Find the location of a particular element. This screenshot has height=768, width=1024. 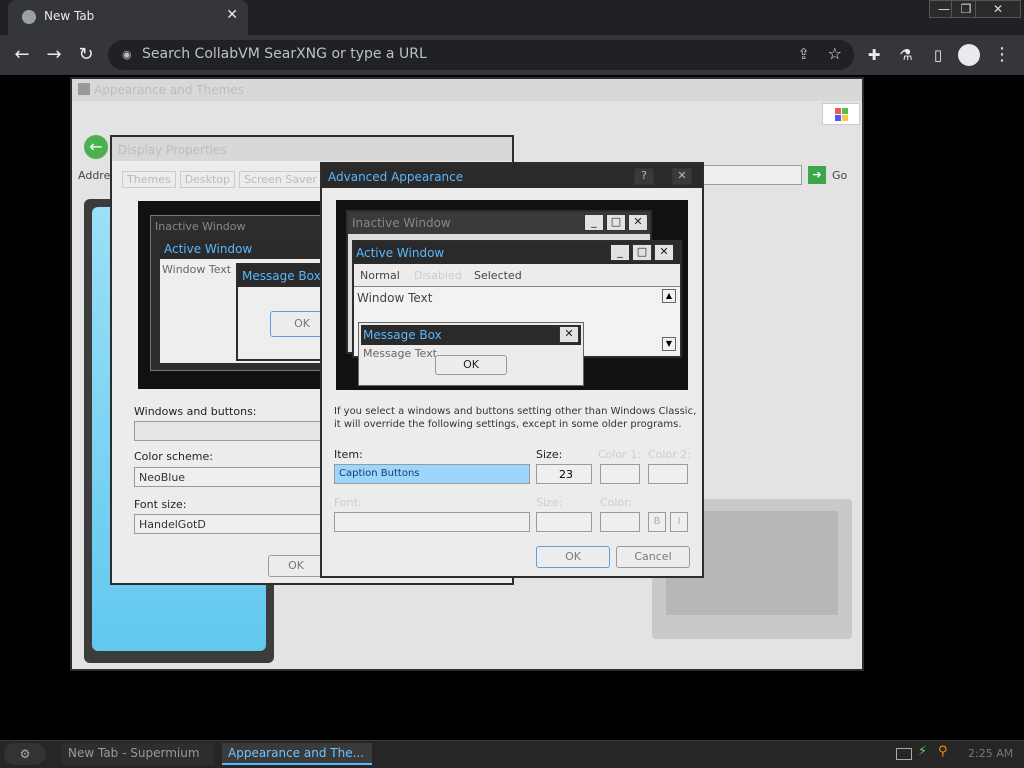

bold-button: B is located at coordinates (657, 522).